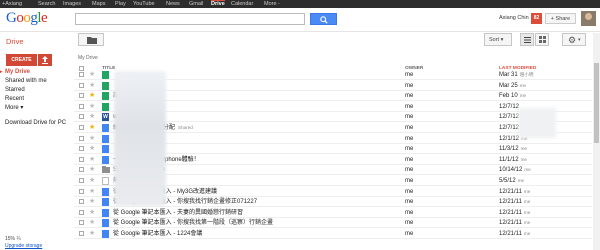  Describe the element at coordinates (144, 4) in the screenshot. I see `topnav-item-youtube: YouTube` at that location.